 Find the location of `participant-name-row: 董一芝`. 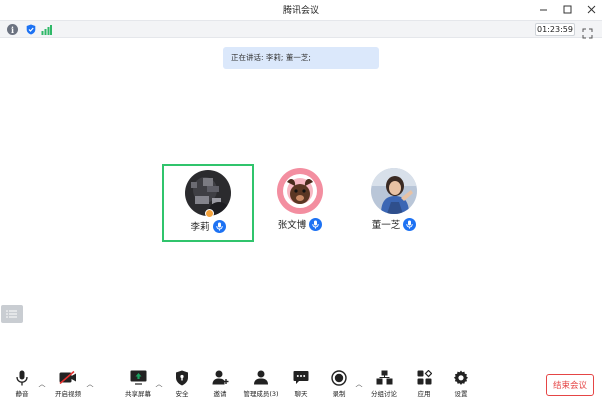

participant-name-row: 董一芝 is located at coordinates (394, 224).